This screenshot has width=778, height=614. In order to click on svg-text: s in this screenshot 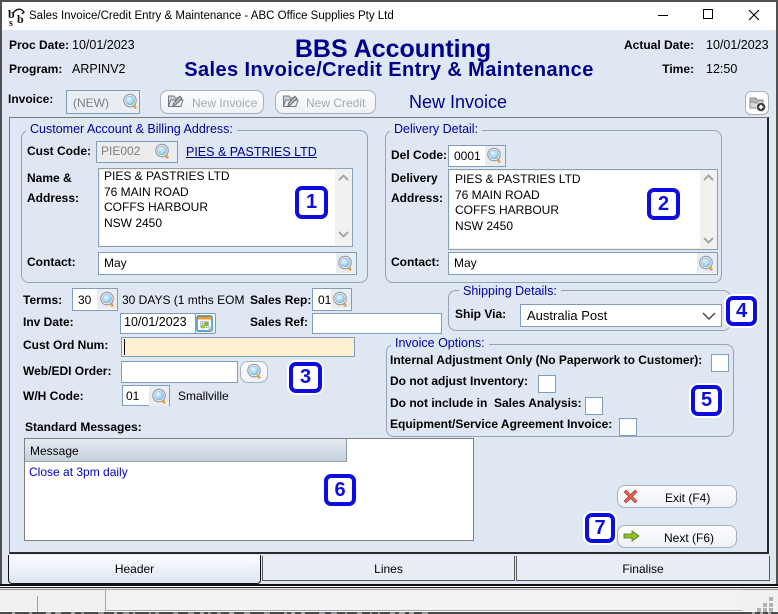, I will do `click(11, 22)`.